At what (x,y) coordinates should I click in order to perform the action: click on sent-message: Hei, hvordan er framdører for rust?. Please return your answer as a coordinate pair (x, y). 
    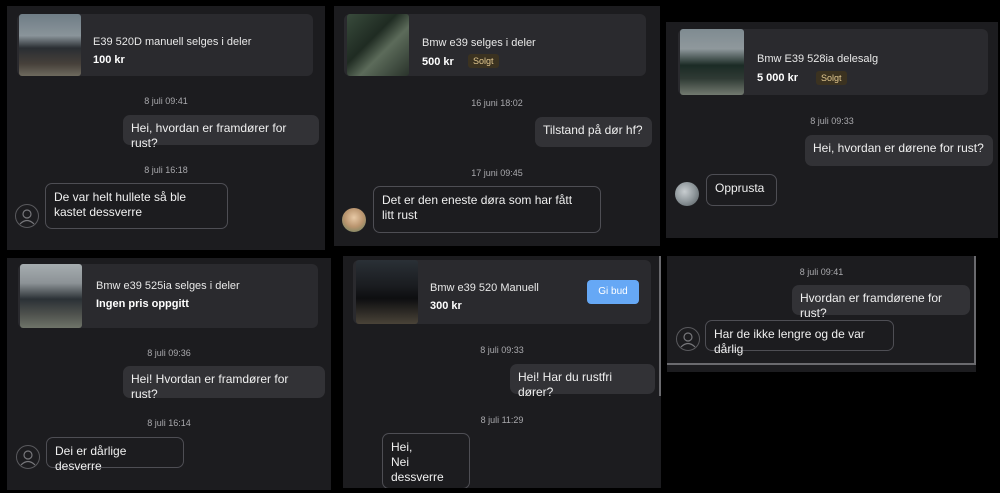
    Looking at the image, I should click on (221, 132).